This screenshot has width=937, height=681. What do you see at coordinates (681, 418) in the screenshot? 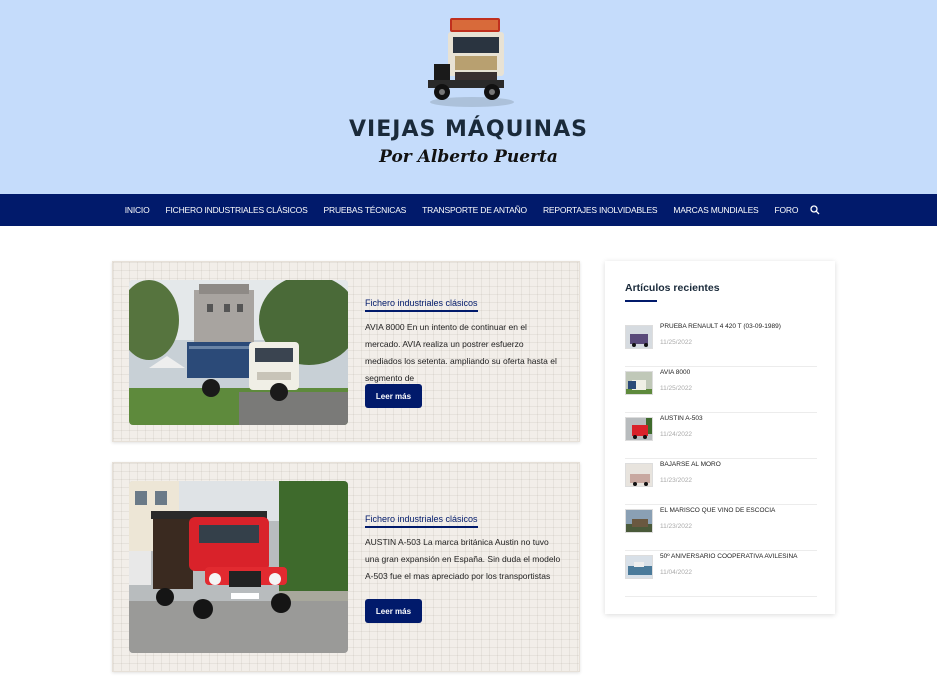
I see `article-title: AUSTIN A-503` at bounding box center [681, 418].